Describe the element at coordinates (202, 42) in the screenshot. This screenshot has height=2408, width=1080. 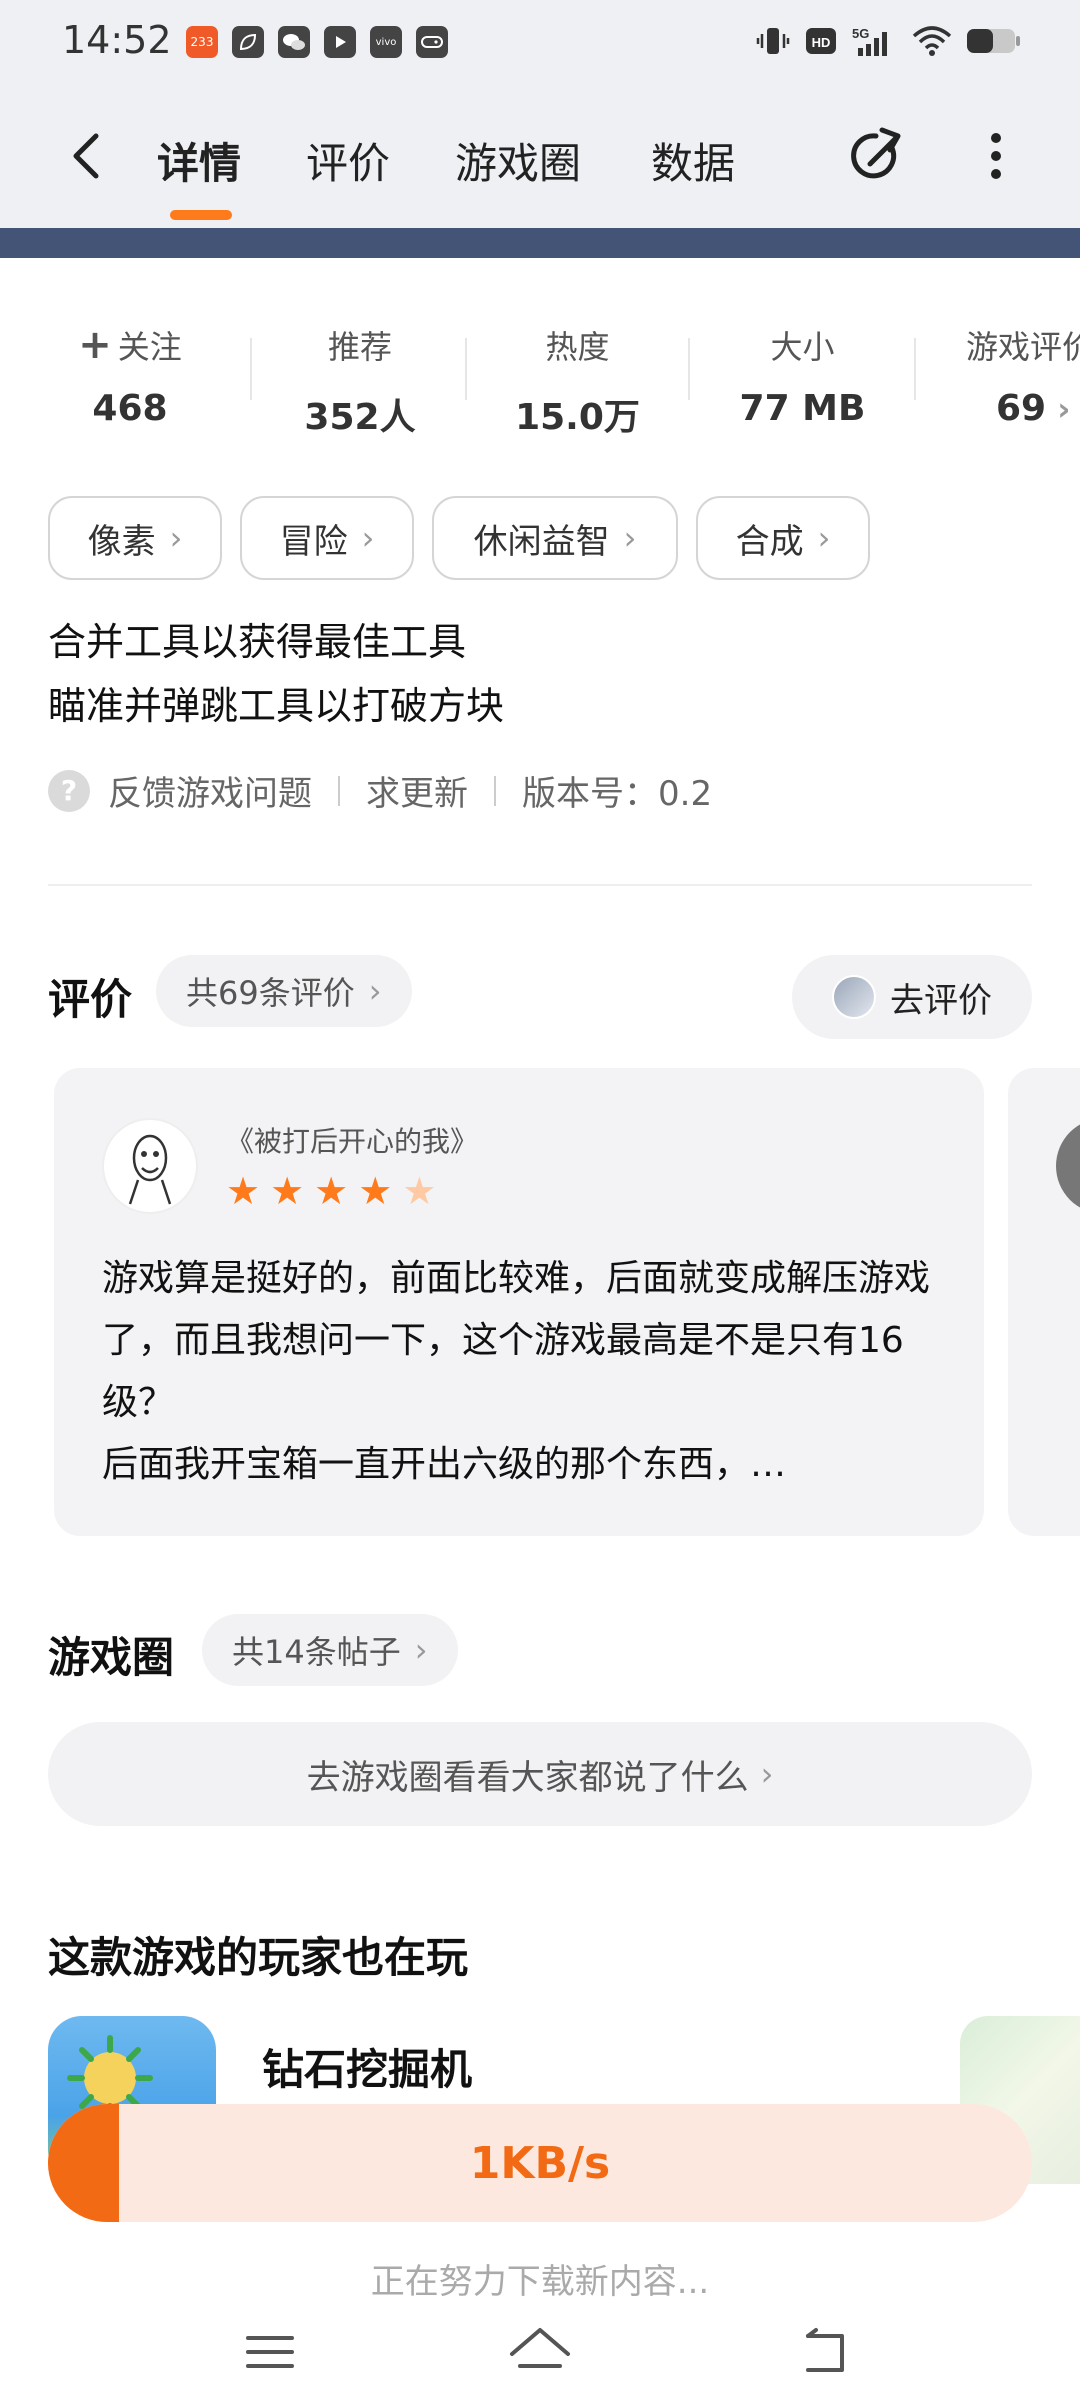
I see `app-233-icon: 233` at that location.